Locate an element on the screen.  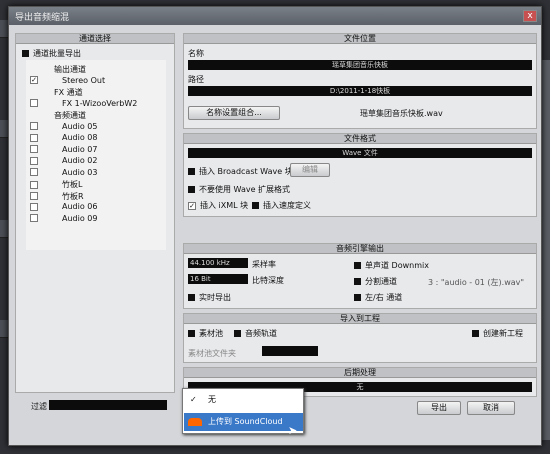
audio-track-option: 音频轨道 is located at coordinates (255, 333).